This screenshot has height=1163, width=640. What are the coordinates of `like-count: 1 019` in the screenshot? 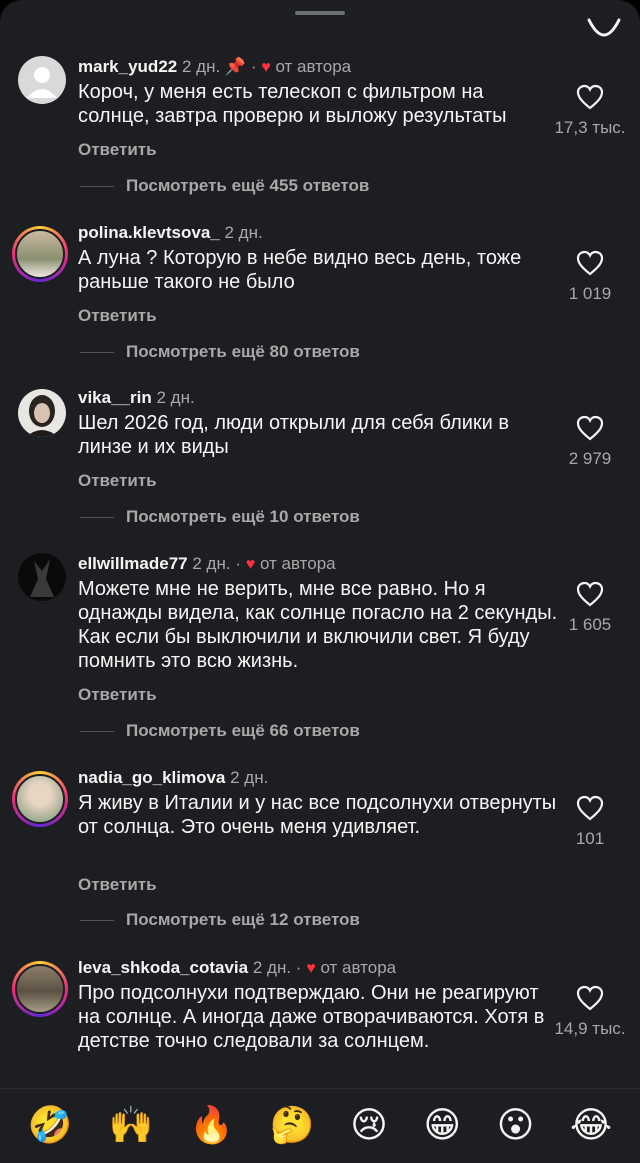 It's located at (590, 293).